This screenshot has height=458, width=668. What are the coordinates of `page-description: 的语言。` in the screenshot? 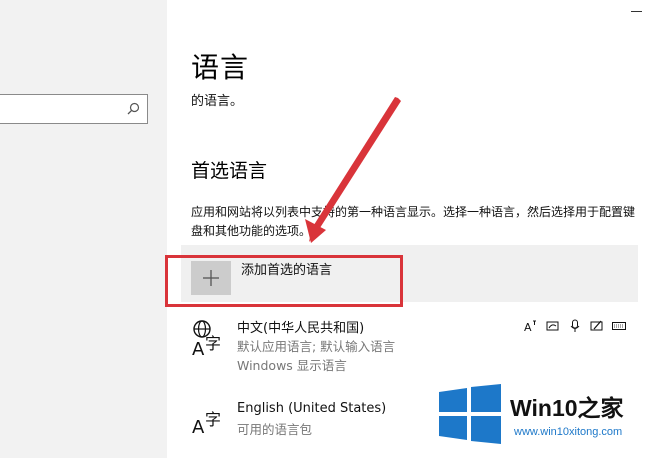 It's located at (217, 101).